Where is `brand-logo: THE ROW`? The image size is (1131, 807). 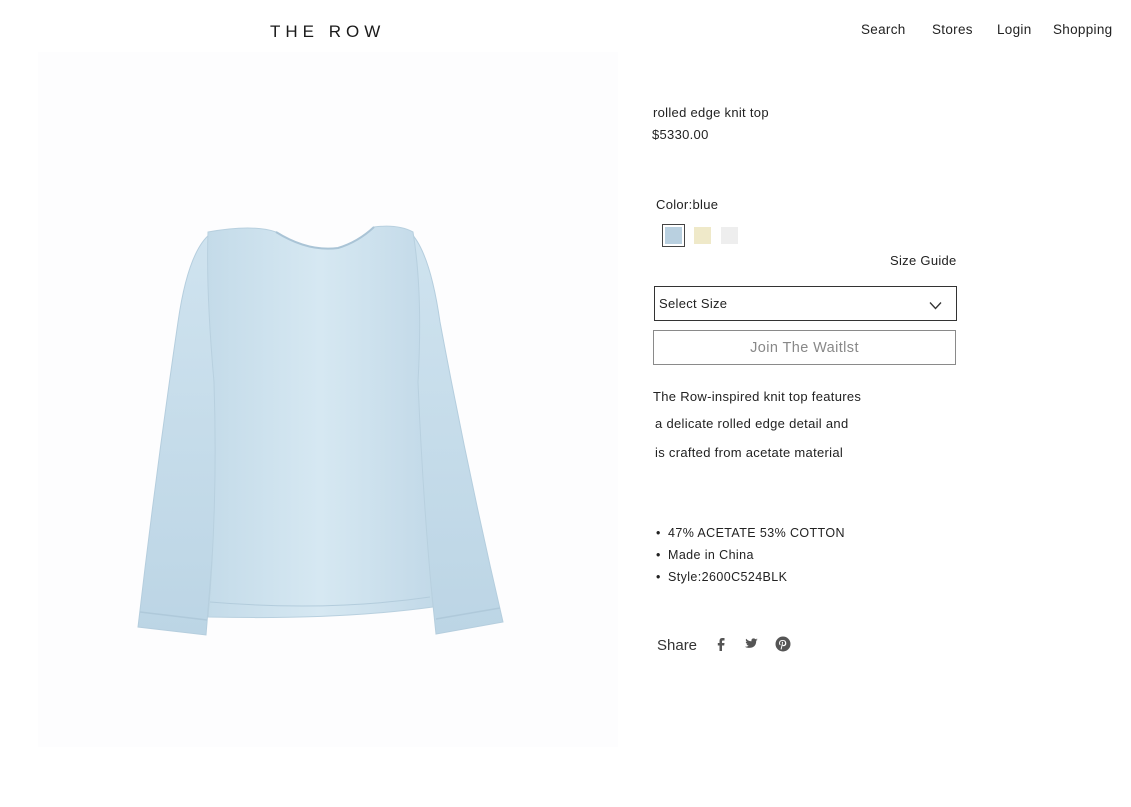 brand-logo: THE ROW is located at coordinates (327, 32).